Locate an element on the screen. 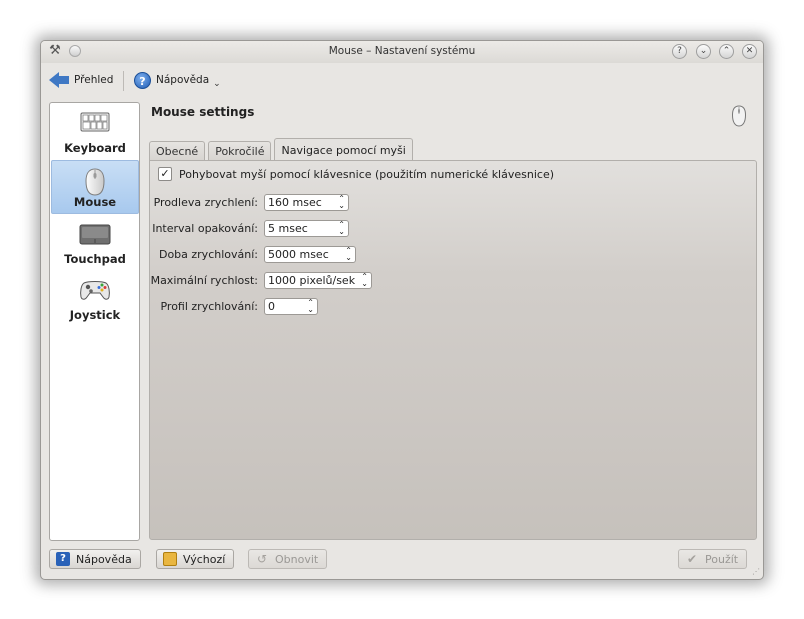 The image size is (804, 619). help-menu-button: ? Nápověda ⌄ is located at coordinates (177, 80).